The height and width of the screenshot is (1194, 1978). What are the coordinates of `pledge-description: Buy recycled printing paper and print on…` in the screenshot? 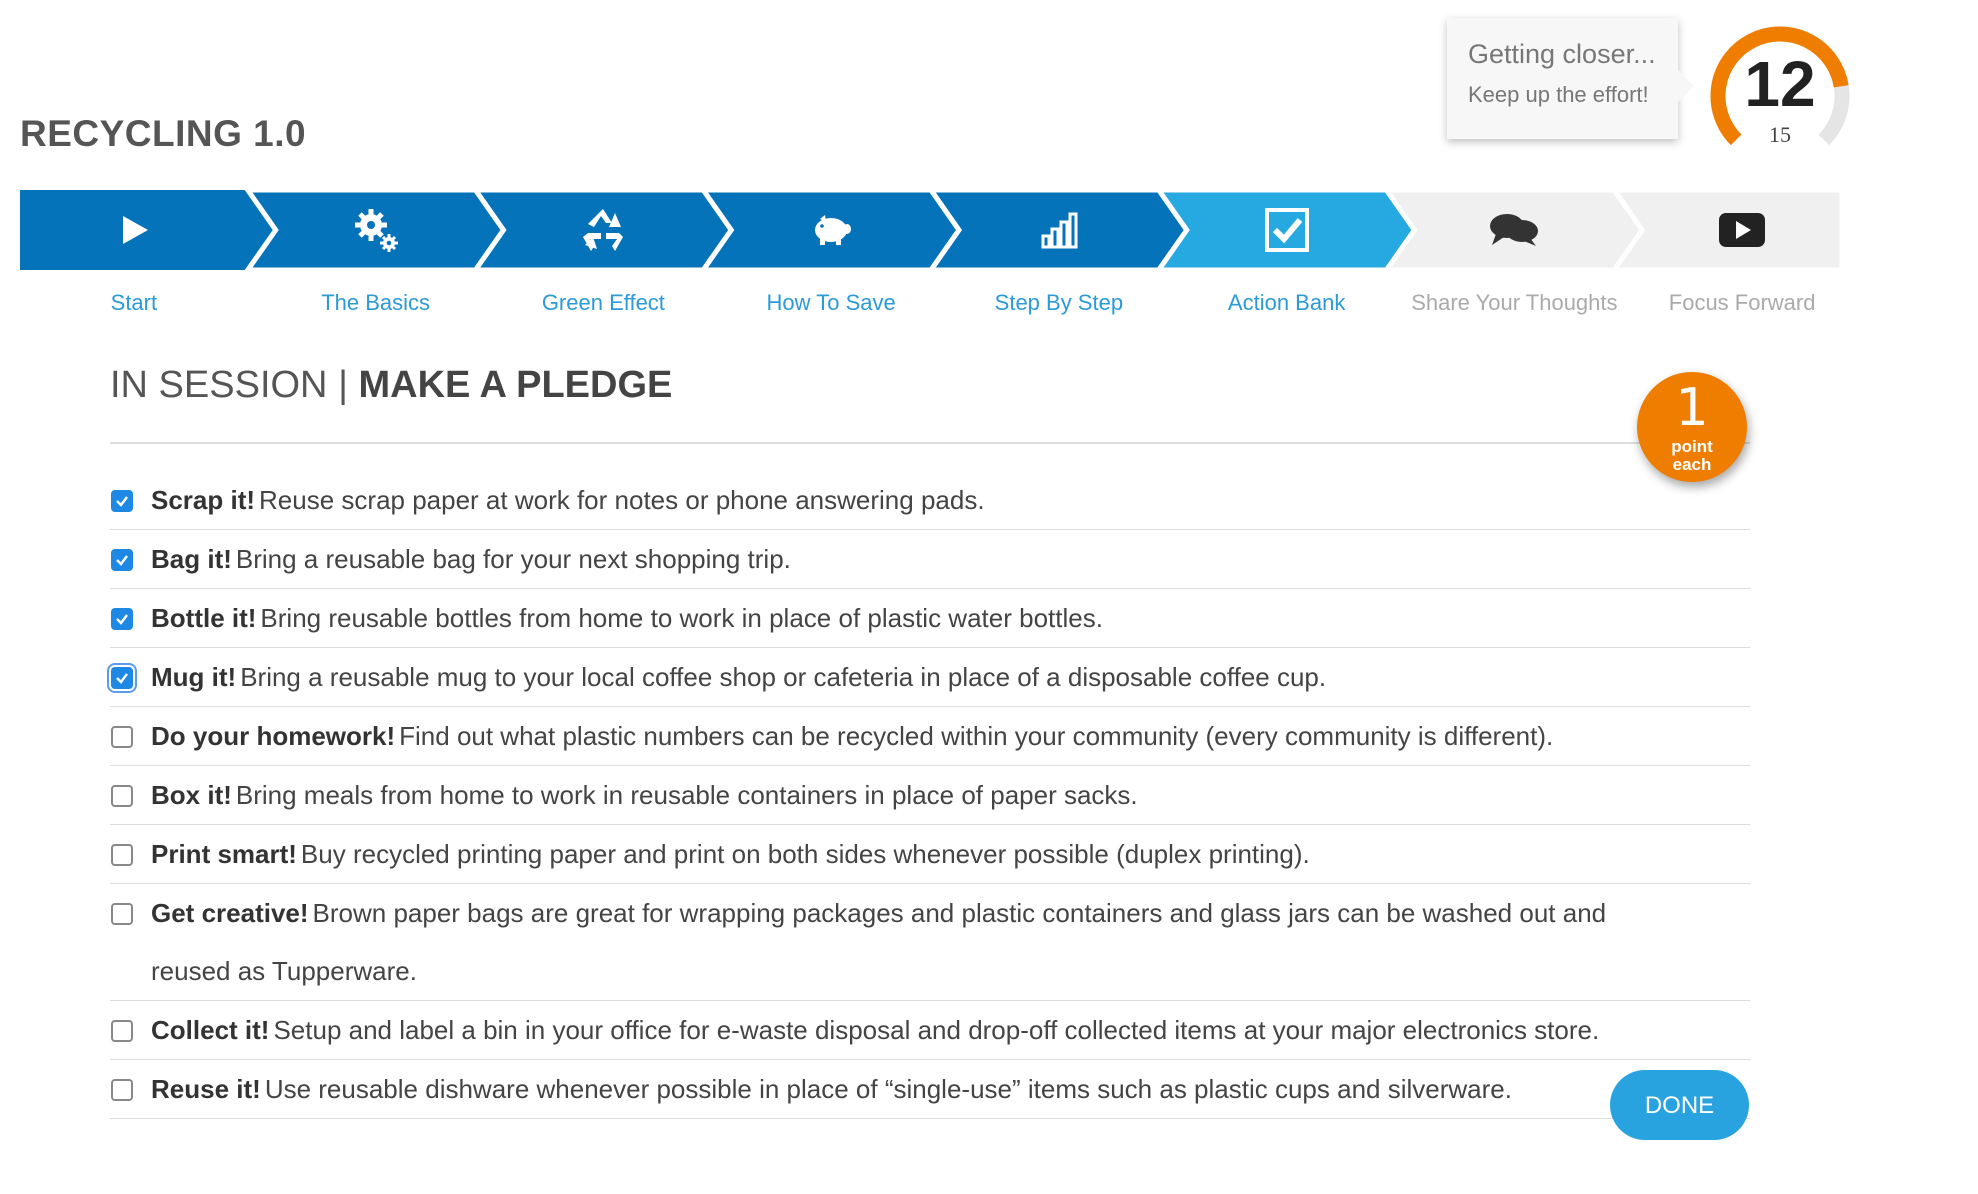 It's located at (805, 854).